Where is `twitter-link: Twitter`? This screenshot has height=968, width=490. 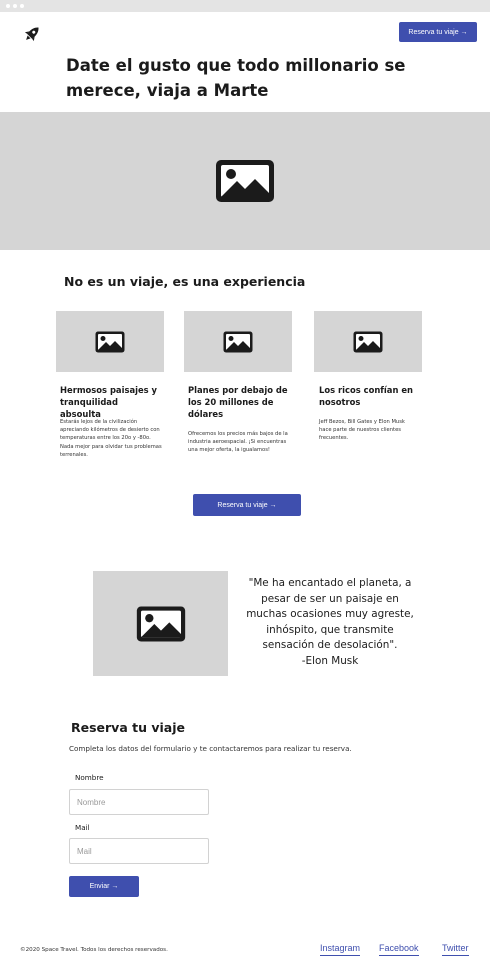
twitter-link: Twitter is located at coordinates (455, 949).